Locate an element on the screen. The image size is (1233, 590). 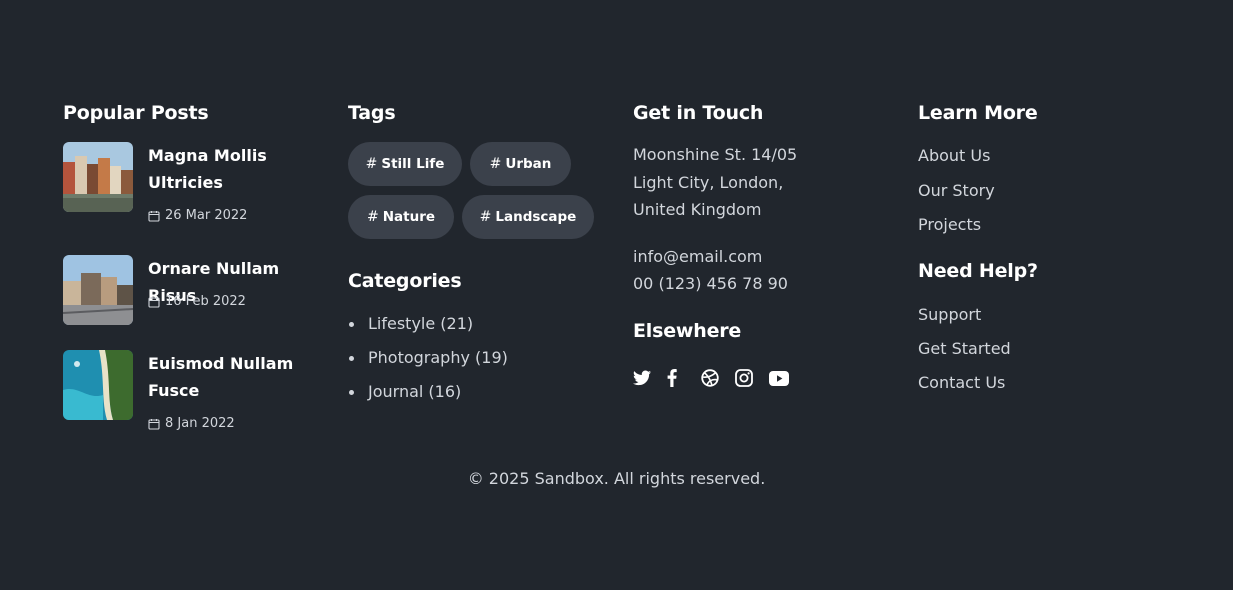
tag-still-life: # Still Life is located at coordinates (405, 164).